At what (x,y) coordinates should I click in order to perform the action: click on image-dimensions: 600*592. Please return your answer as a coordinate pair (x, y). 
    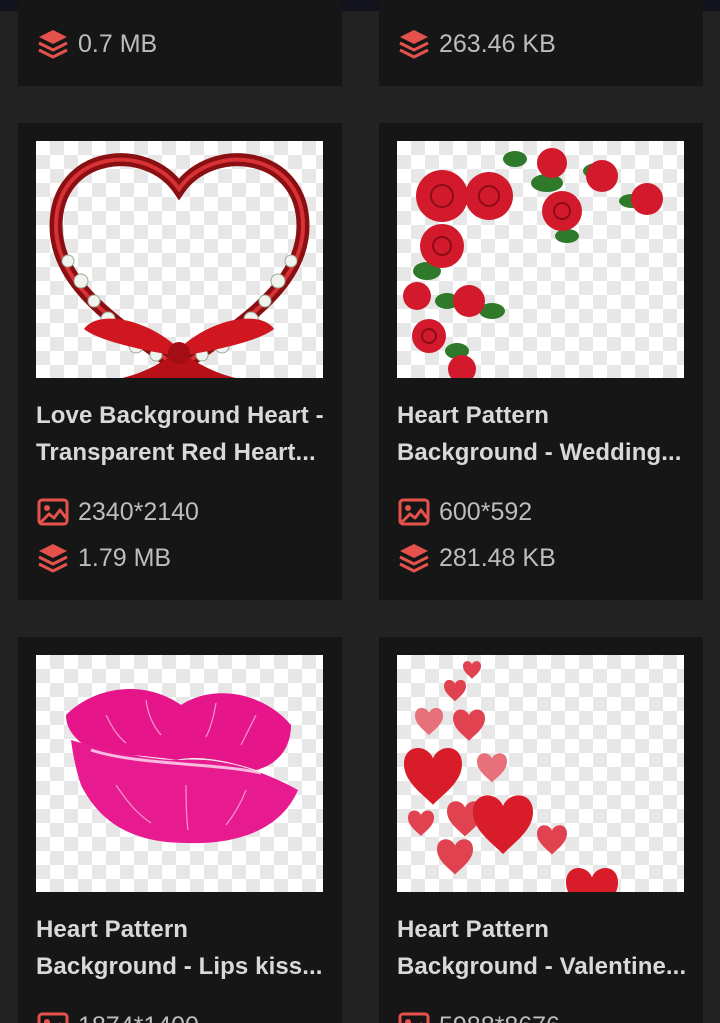
    Looking at the image, I should click on (486, 511).